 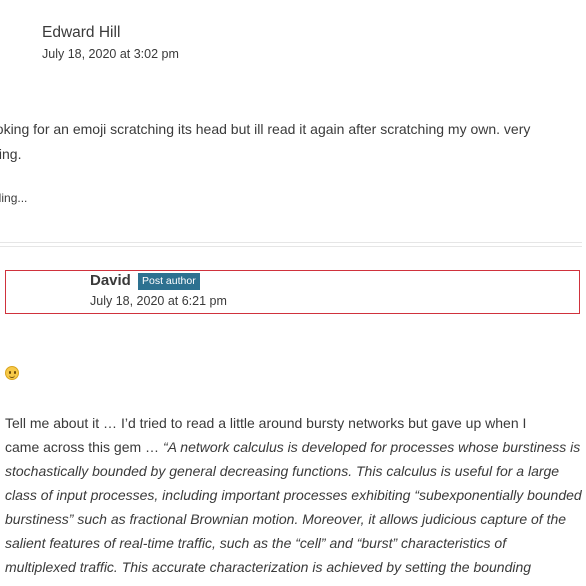 I want to click on comment-author-name: Edward Hill, so click(x=81, y=33).